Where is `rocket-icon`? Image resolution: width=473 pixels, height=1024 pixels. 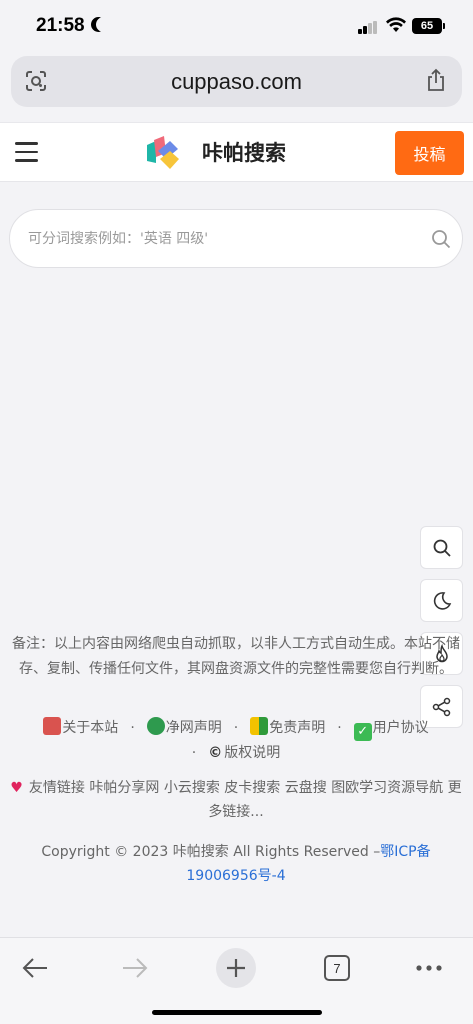 rocket-icon is located at coordinates (52, 726).